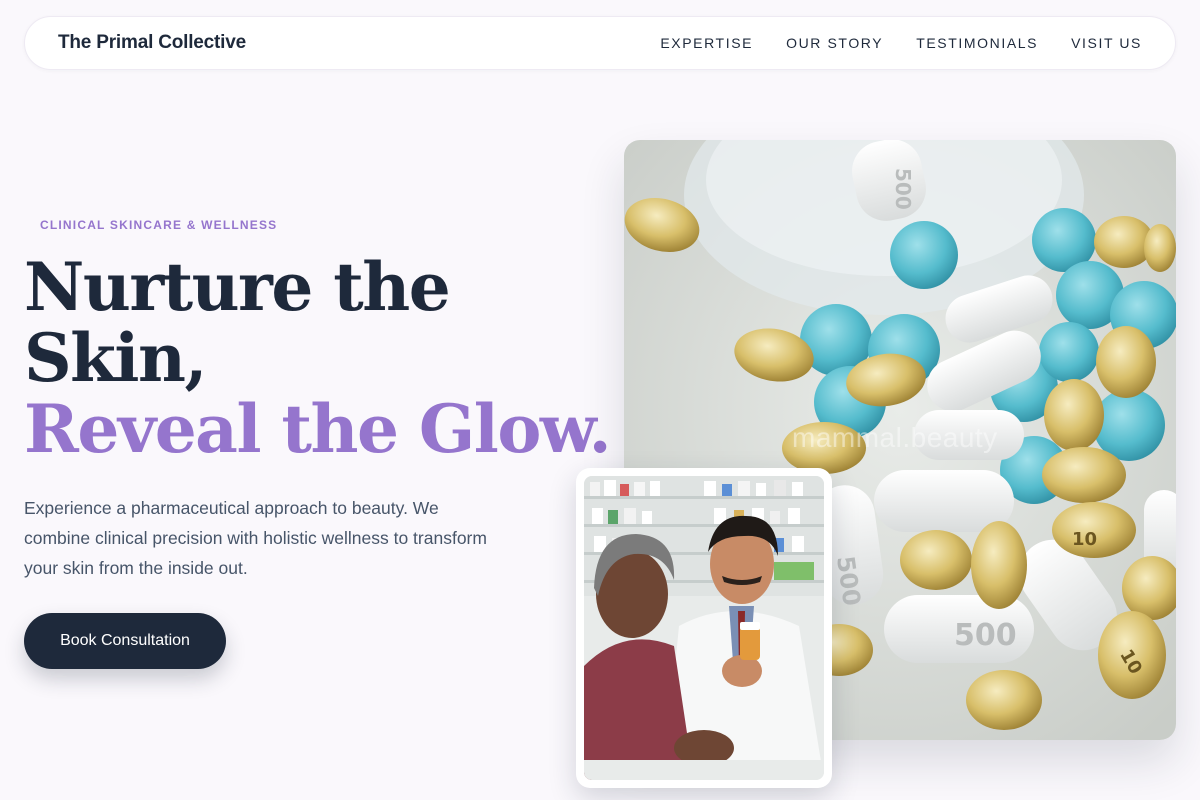 The image size is (1200, 800). I want to click on nav-link-testimonials: TESTIMONIALS, so click(977, 43).